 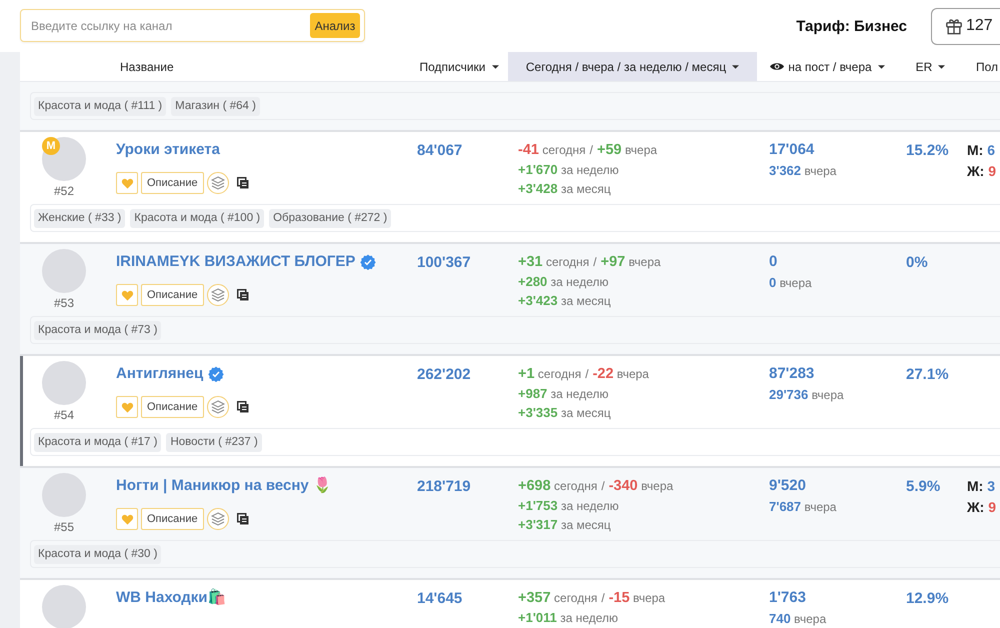 I want to click on rank-label: #54, so click(x=64, y=415).